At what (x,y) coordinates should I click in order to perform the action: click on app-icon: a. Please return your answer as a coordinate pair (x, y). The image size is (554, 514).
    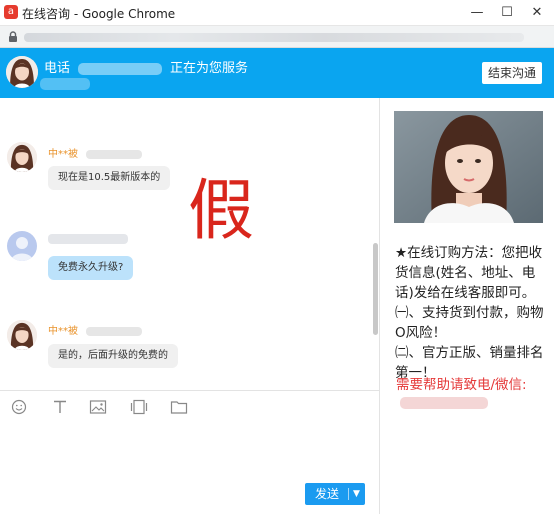
    Looking at the image, I should click on (11, 12).